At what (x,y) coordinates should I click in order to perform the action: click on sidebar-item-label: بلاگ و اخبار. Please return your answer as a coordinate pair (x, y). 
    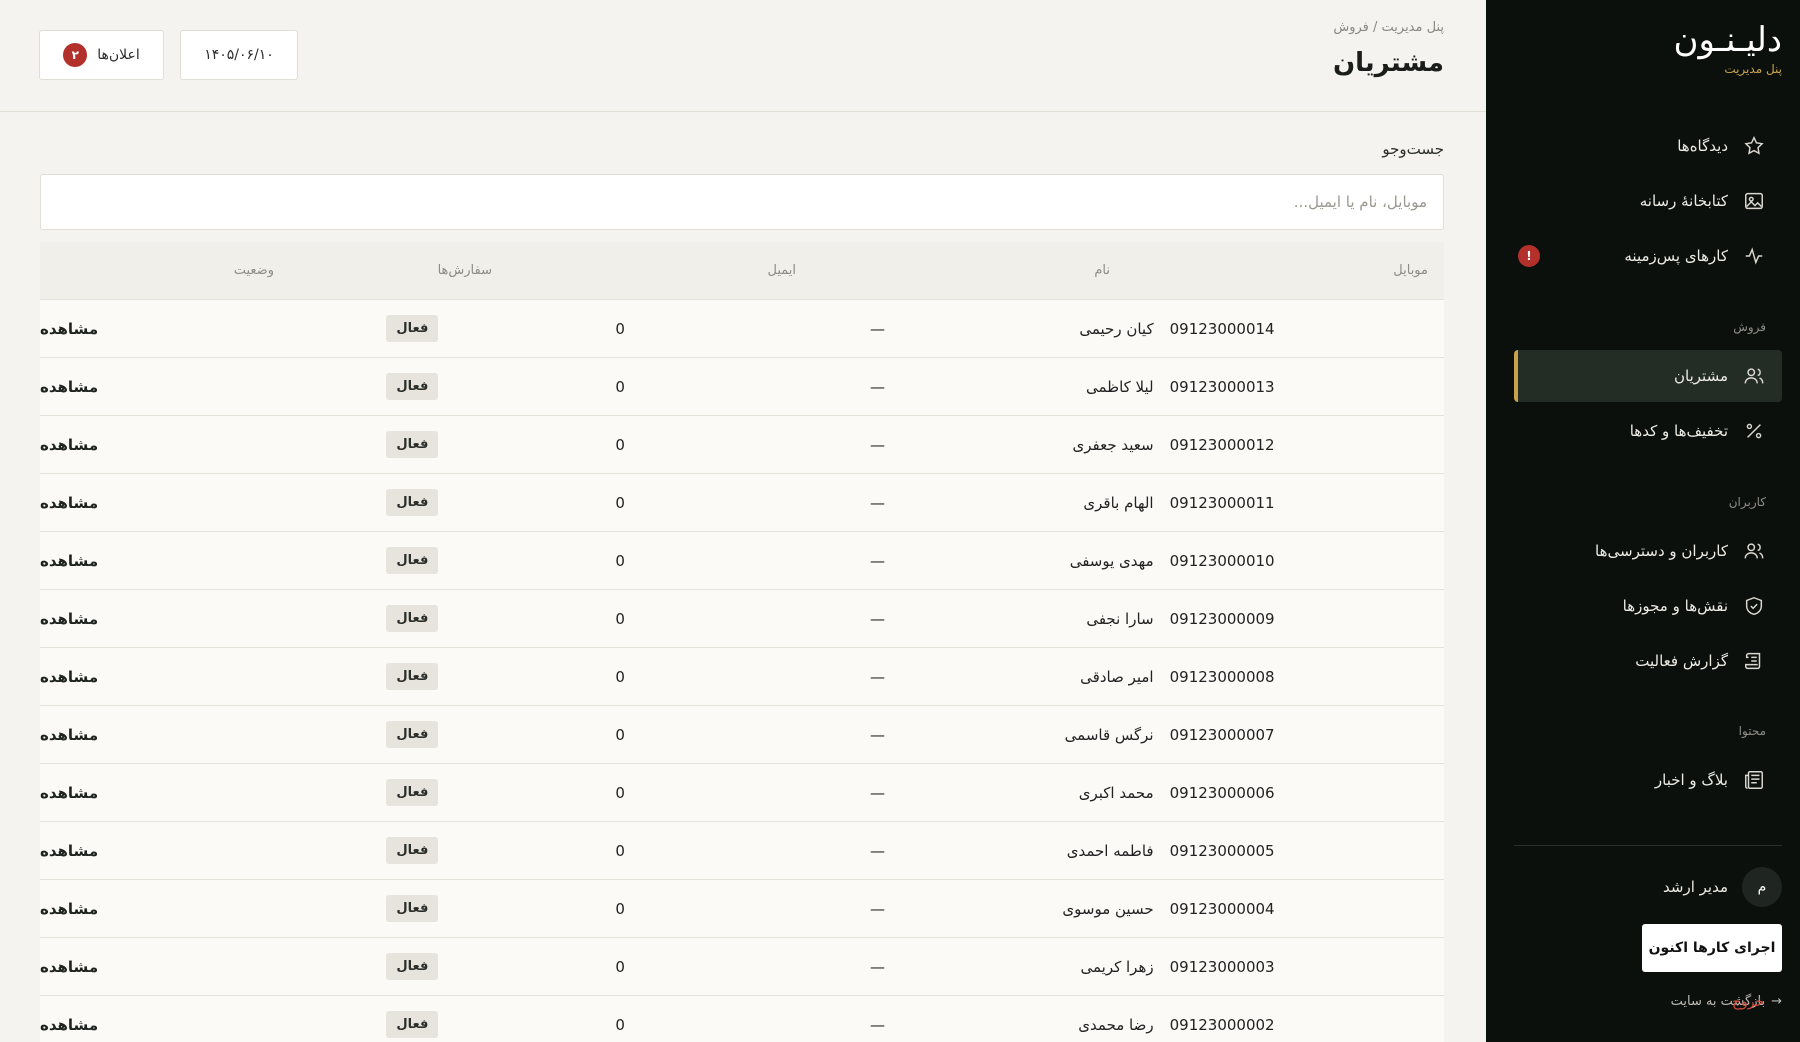
    Looking at the image, I should click on (1691, 780).